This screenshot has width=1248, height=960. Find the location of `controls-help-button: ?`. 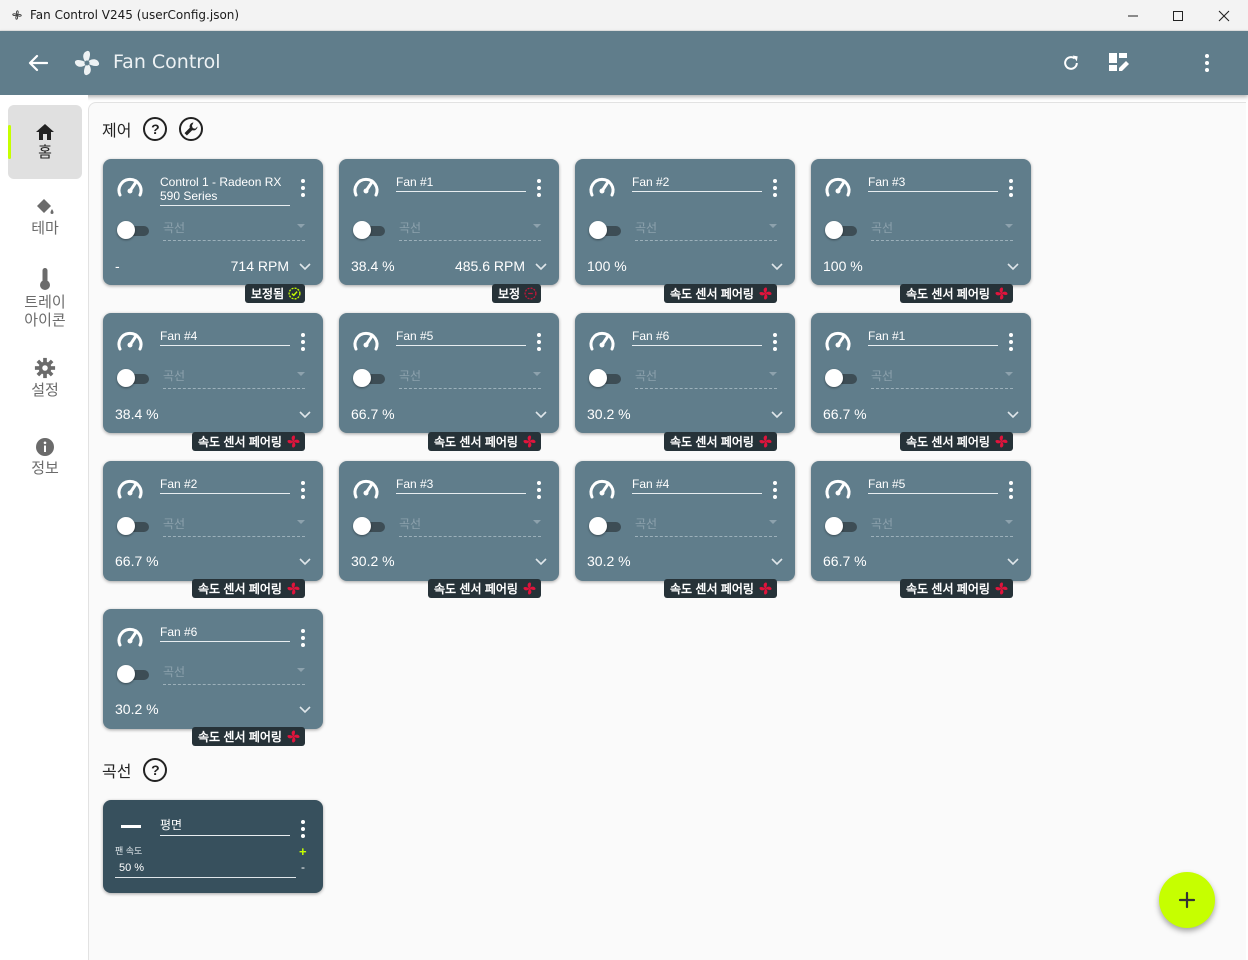

controls-help-button: ? is located at coordinates (155, 129).